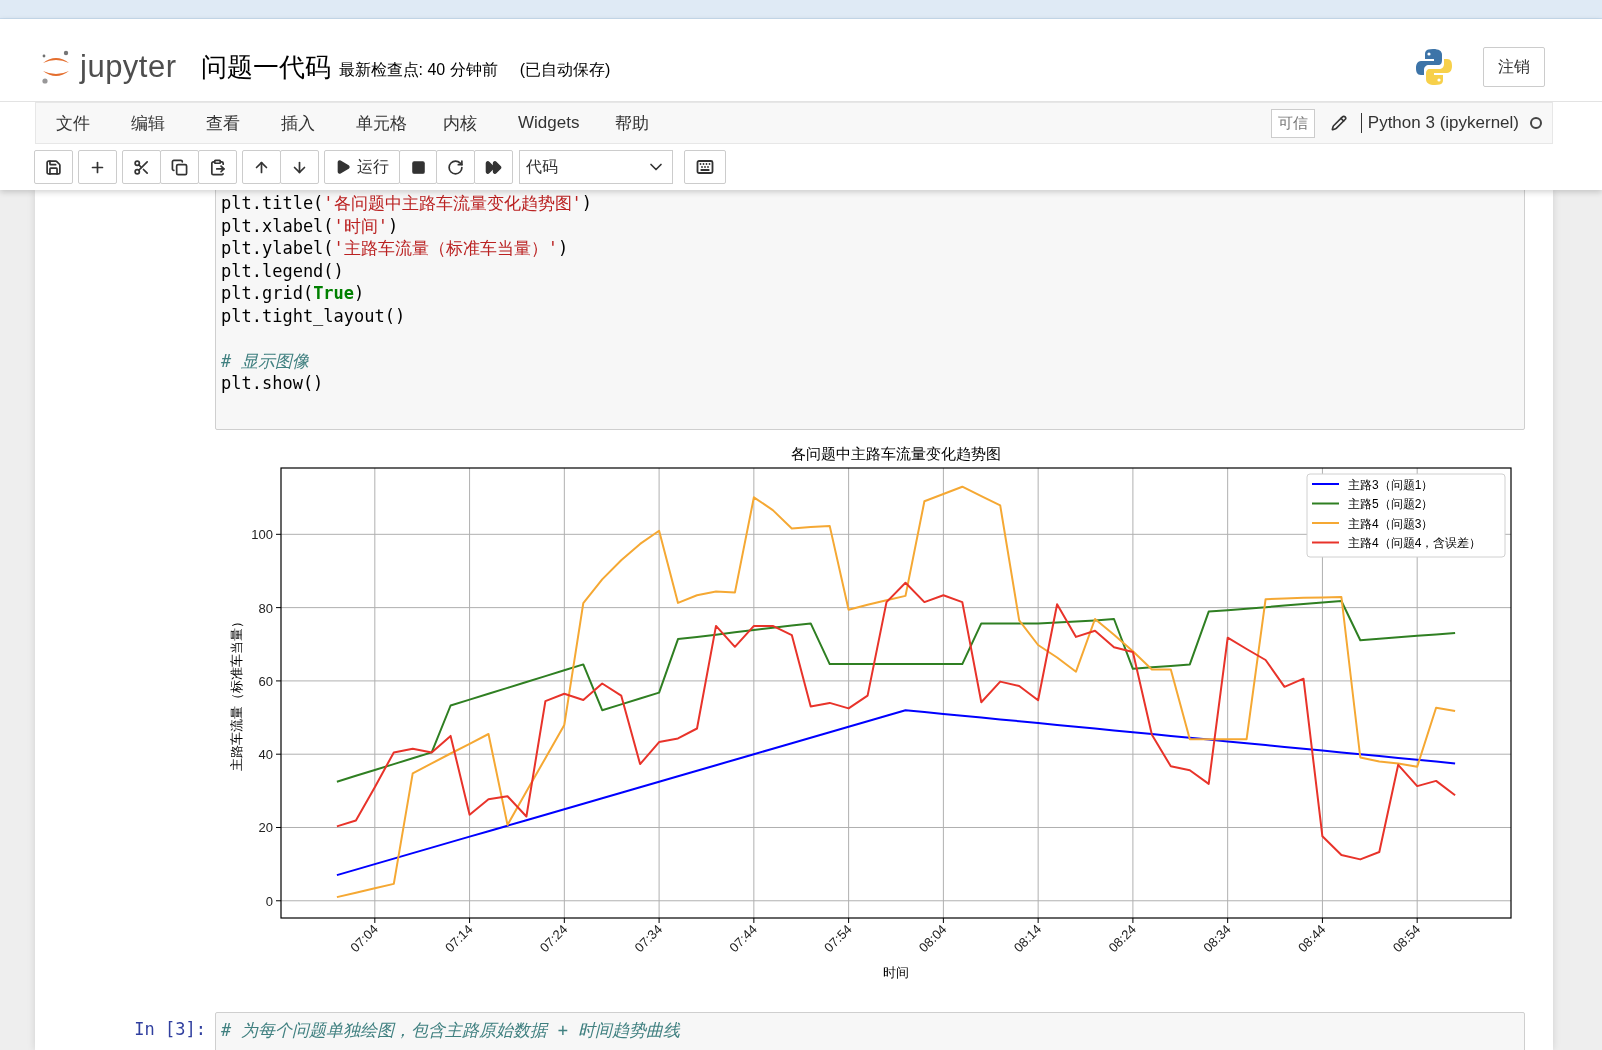 The image size is (1602, 1050). I want to click on paste-icon, so click(217, 167).